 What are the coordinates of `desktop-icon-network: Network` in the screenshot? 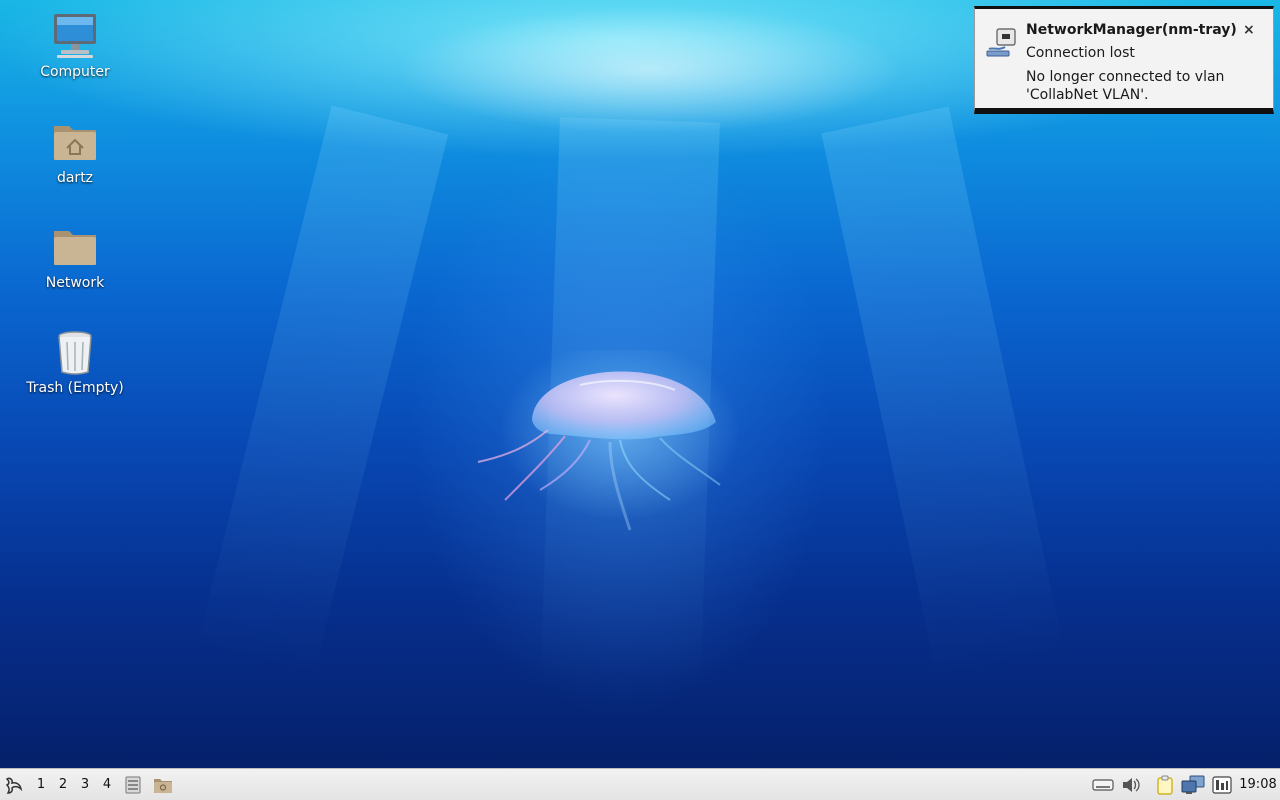 It's located at (75, 257).